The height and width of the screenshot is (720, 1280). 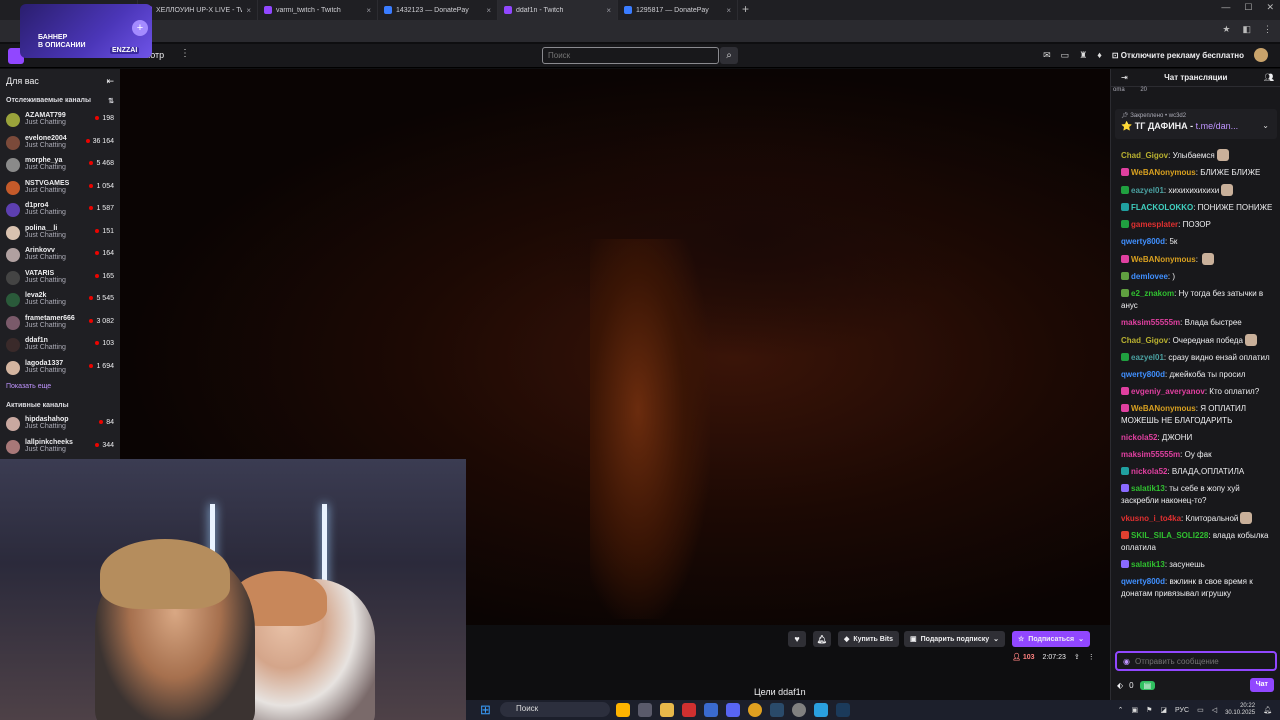 I want to click on sidebar-channel: evelone2004 Just Chatting 36 164, so click(x=60, y=143).